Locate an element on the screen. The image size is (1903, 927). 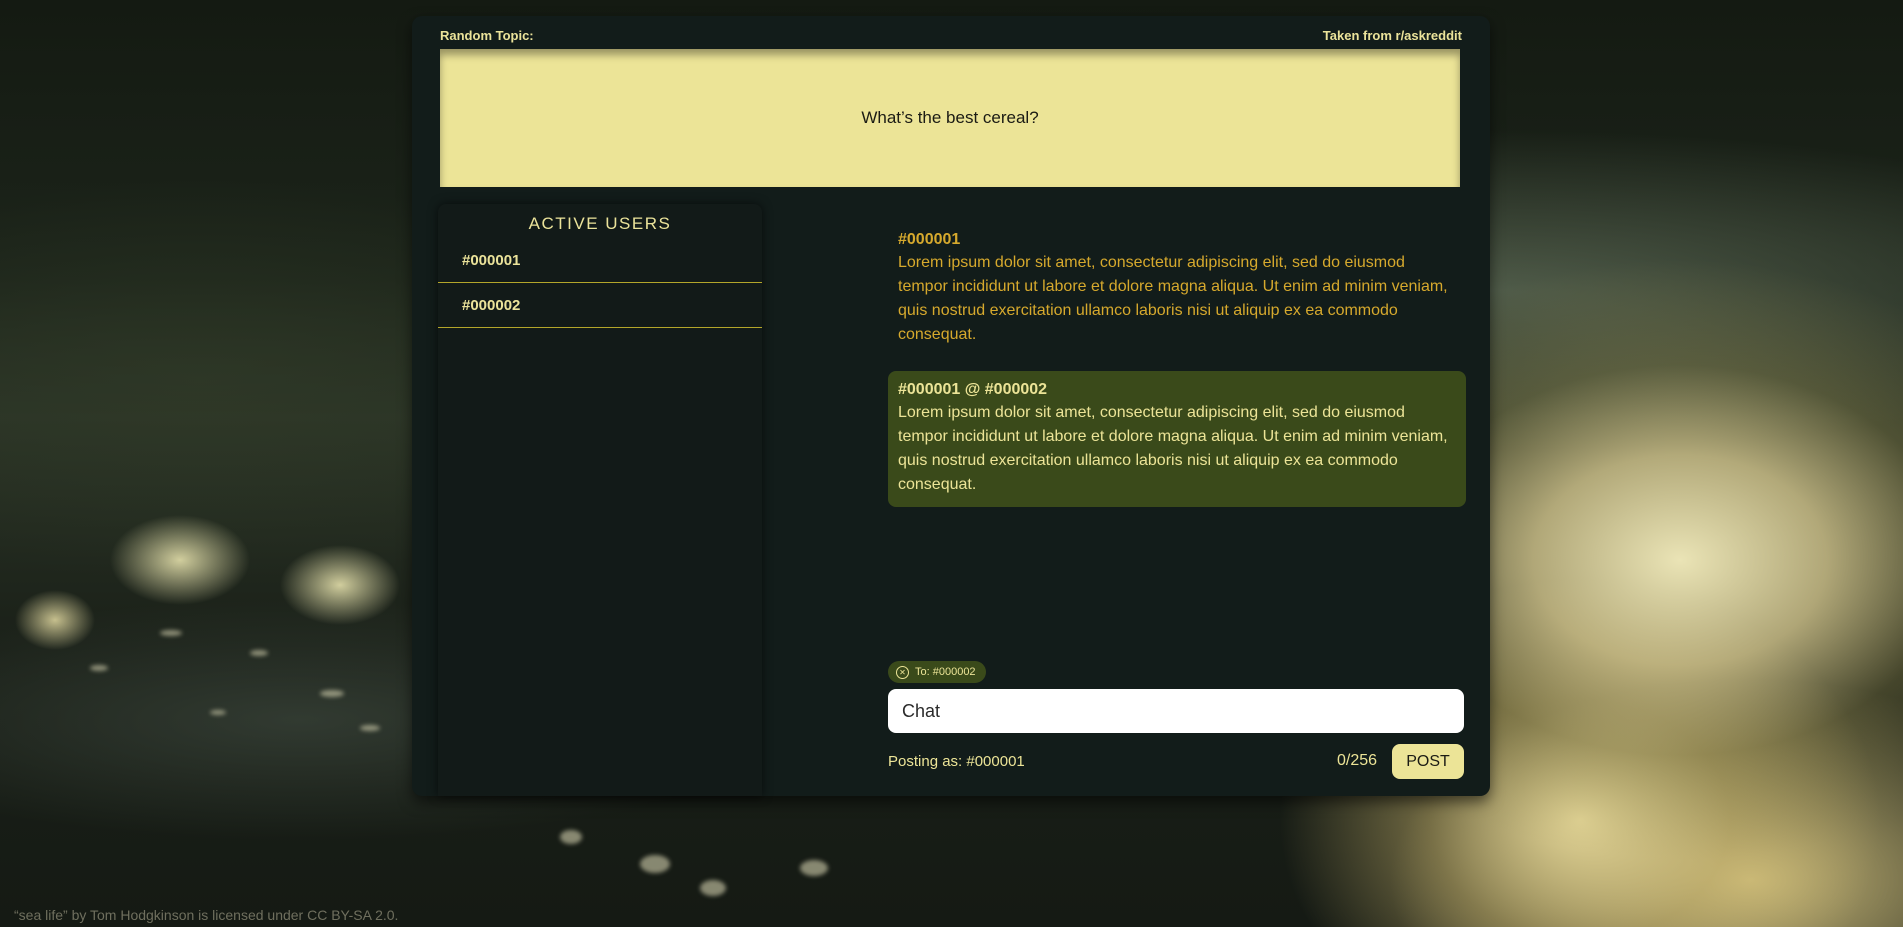
user-item: #000001 is located at coordinates (600, 260).